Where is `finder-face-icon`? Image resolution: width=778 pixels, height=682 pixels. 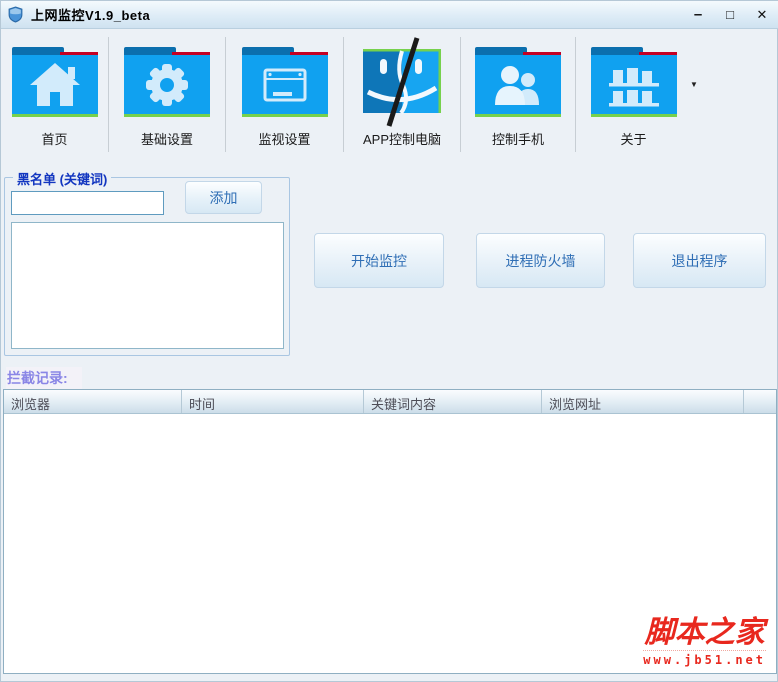 finder-face-icon is located at coordinates (402, 82).